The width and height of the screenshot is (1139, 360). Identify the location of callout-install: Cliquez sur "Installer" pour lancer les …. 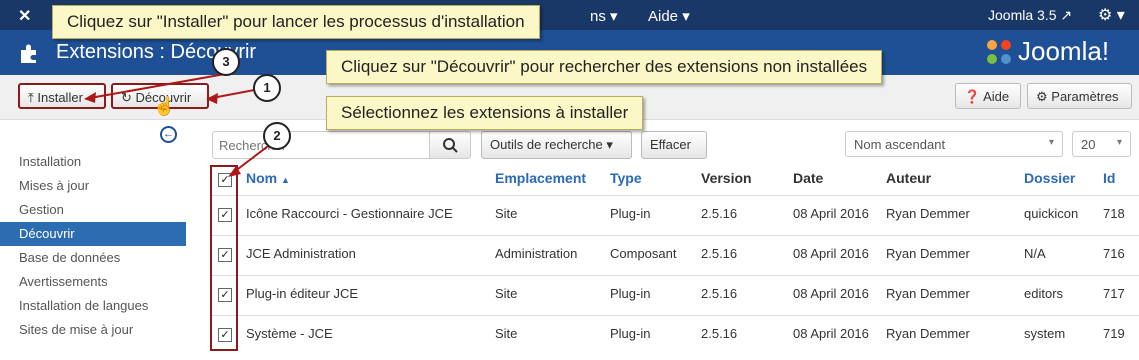
(296, 22).